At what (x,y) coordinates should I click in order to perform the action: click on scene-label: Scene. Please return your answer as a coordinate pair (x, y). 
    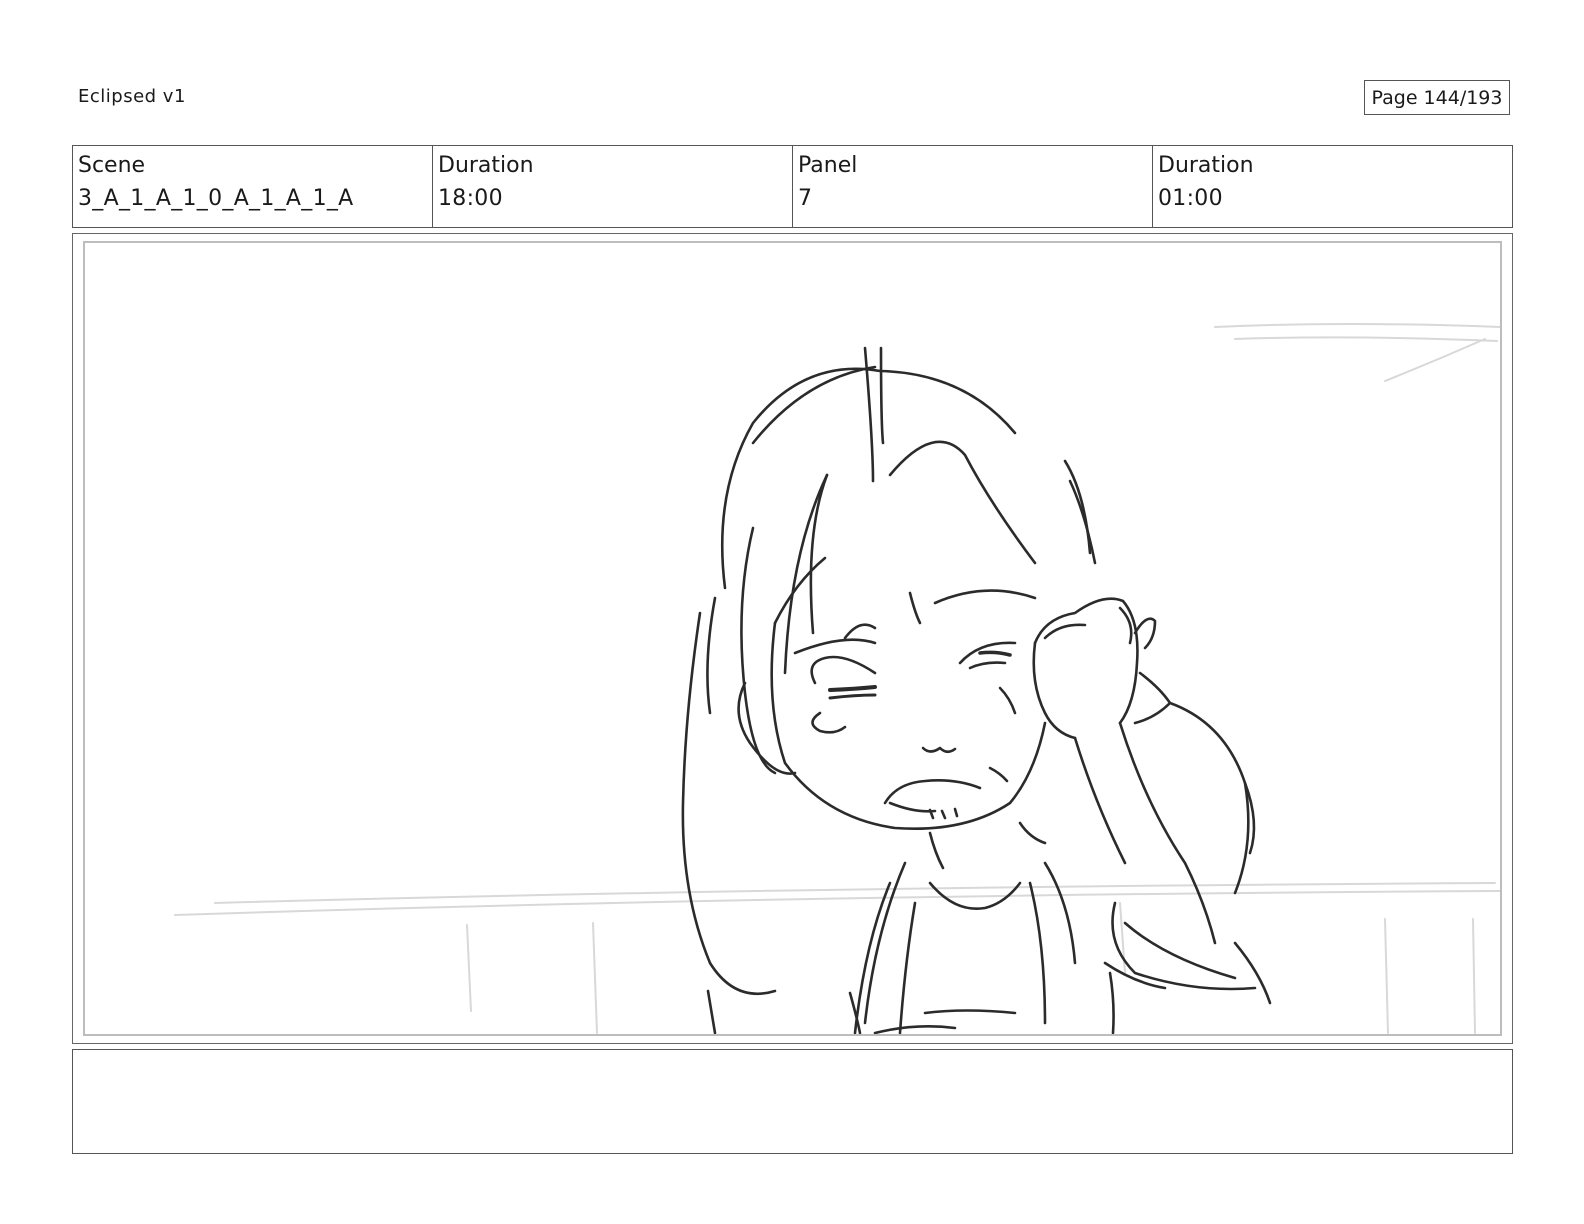
    Looking at the image, I should click on (112, 165).